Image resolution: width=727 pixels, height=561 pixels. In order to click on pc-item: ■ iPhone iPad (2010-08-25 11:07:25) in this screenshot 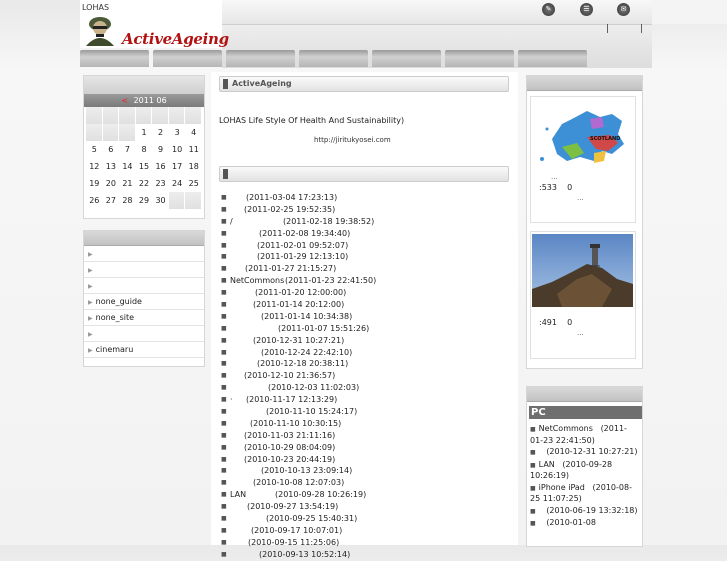, I will do `click(584, 494)`.